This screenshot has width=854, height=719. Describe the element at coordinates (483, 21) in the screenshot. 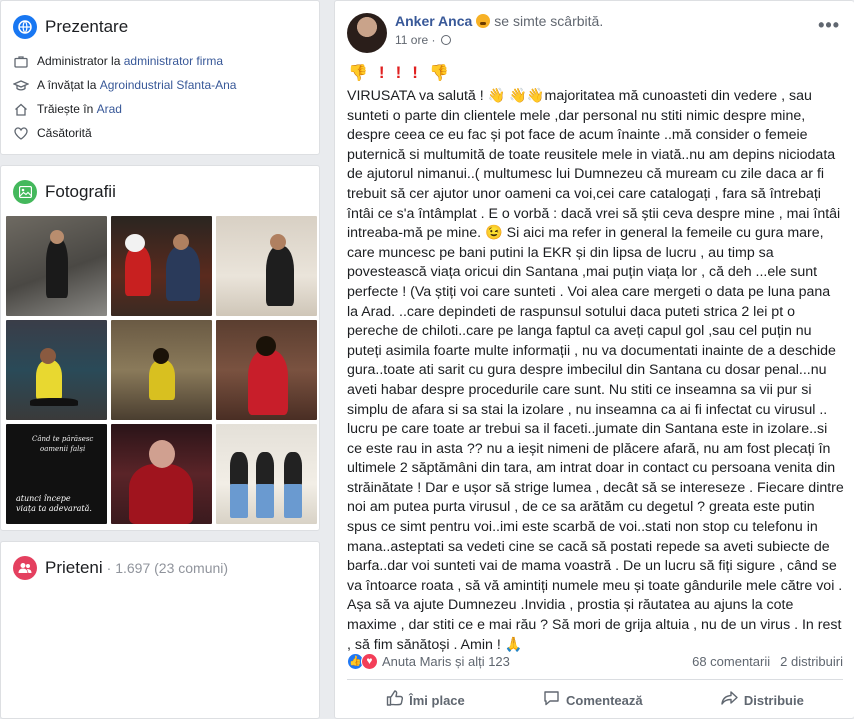

I see `disgusted-face-icon` at that location.